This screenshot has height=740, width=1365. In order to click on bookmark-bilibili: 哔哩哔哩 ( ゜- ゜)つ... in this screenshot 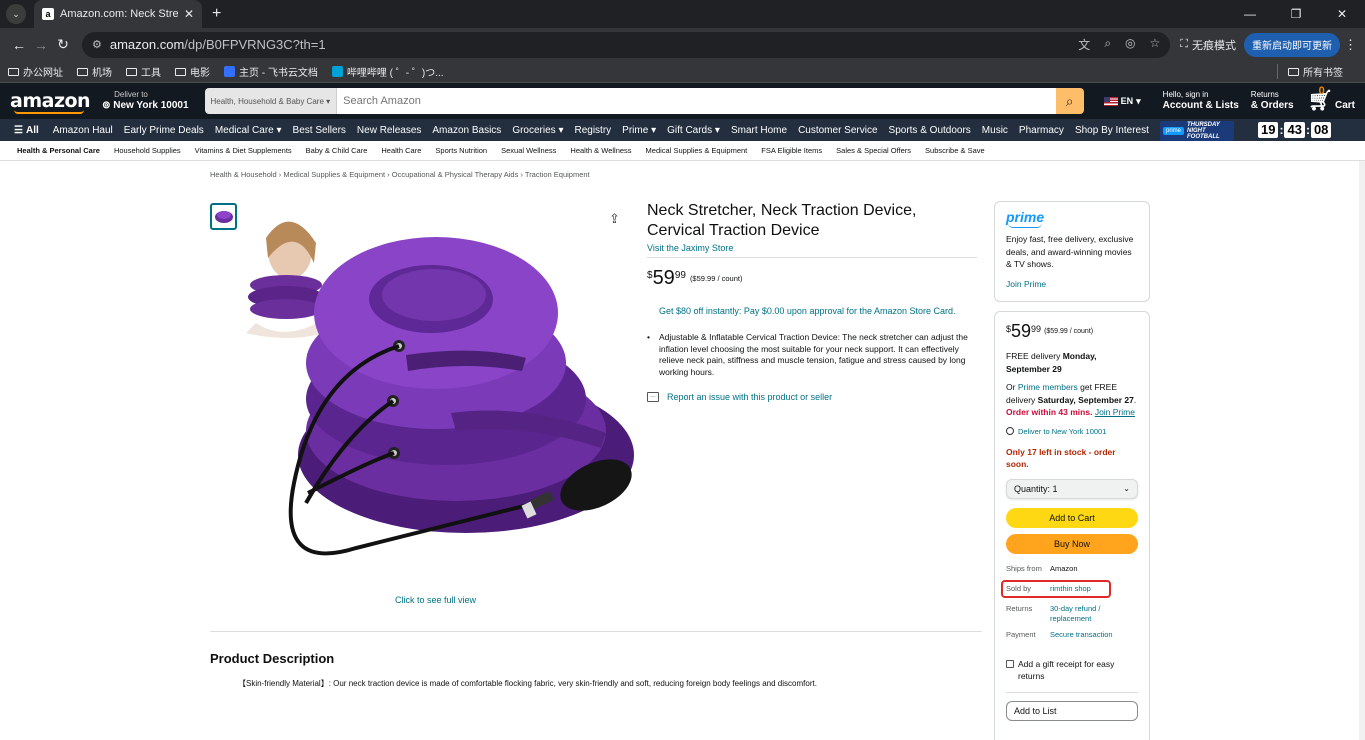, I will do `click(387, 71)`.